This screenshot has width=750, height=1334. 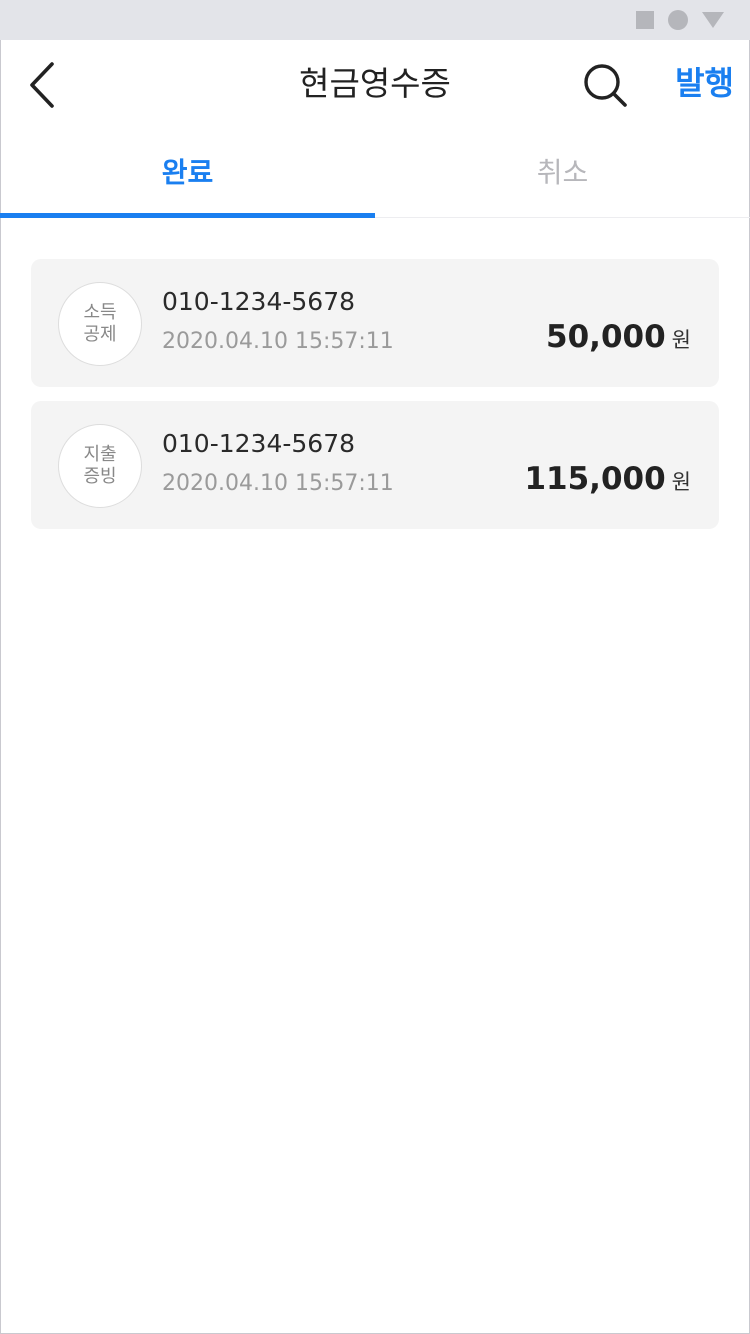 I want to click on issue-button: 발행, so click(x=692, y=84).